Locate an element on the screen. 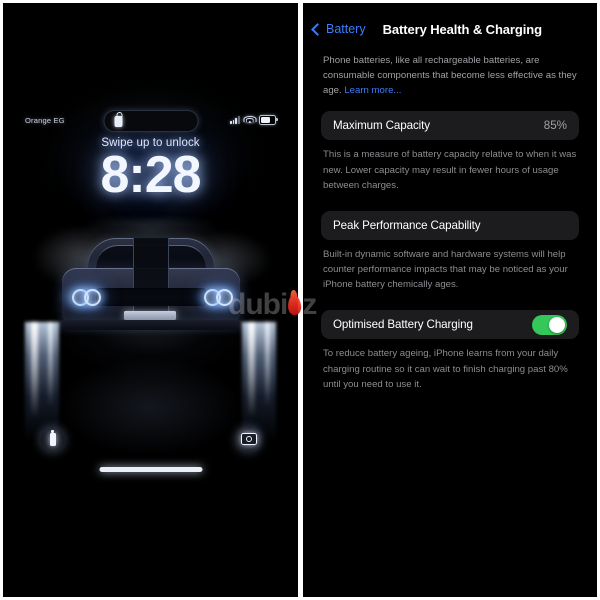 The image size is (600, 600). car-bumper is located at coordinates (150, 325).